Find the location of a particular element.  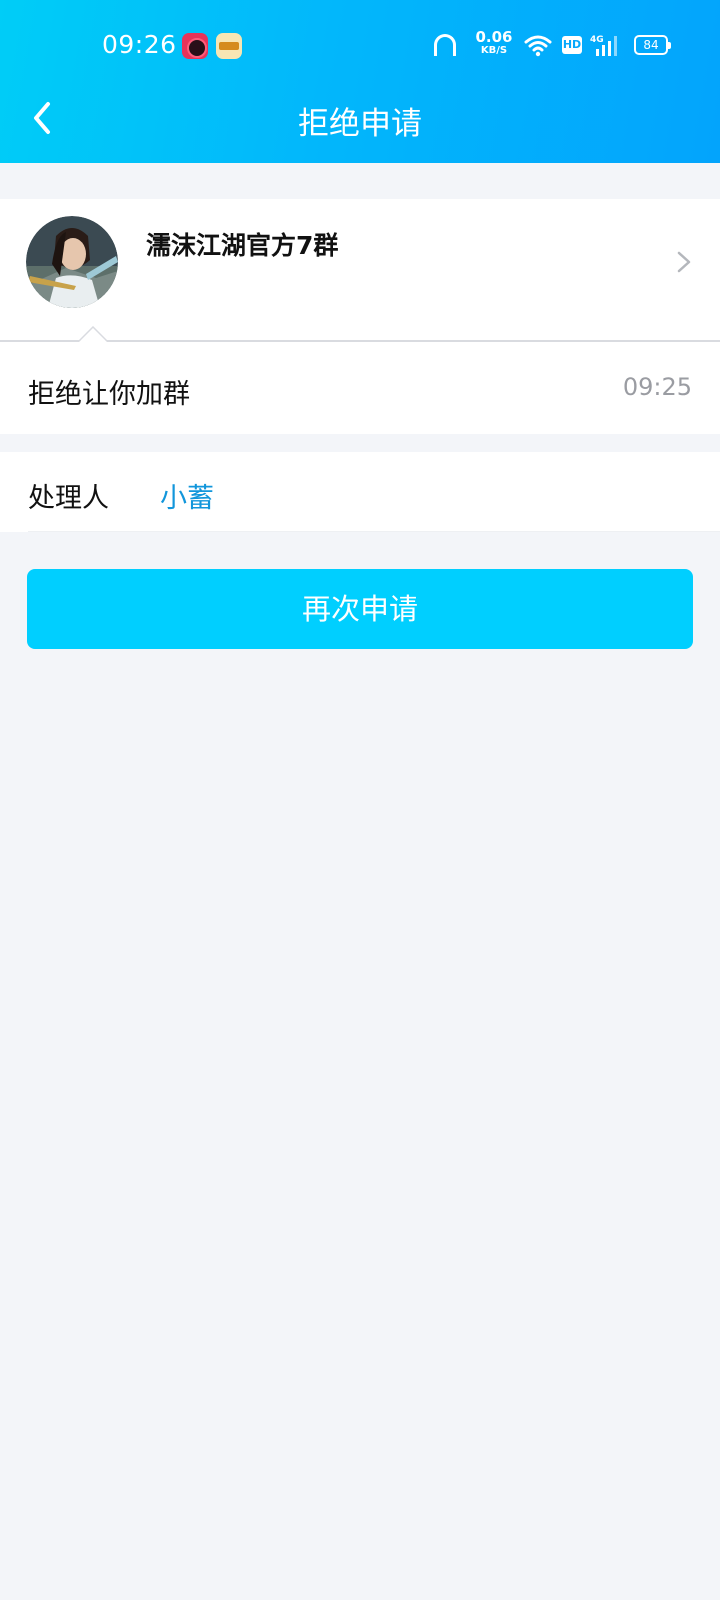

headset-icon is located at coordinates (445, 45).